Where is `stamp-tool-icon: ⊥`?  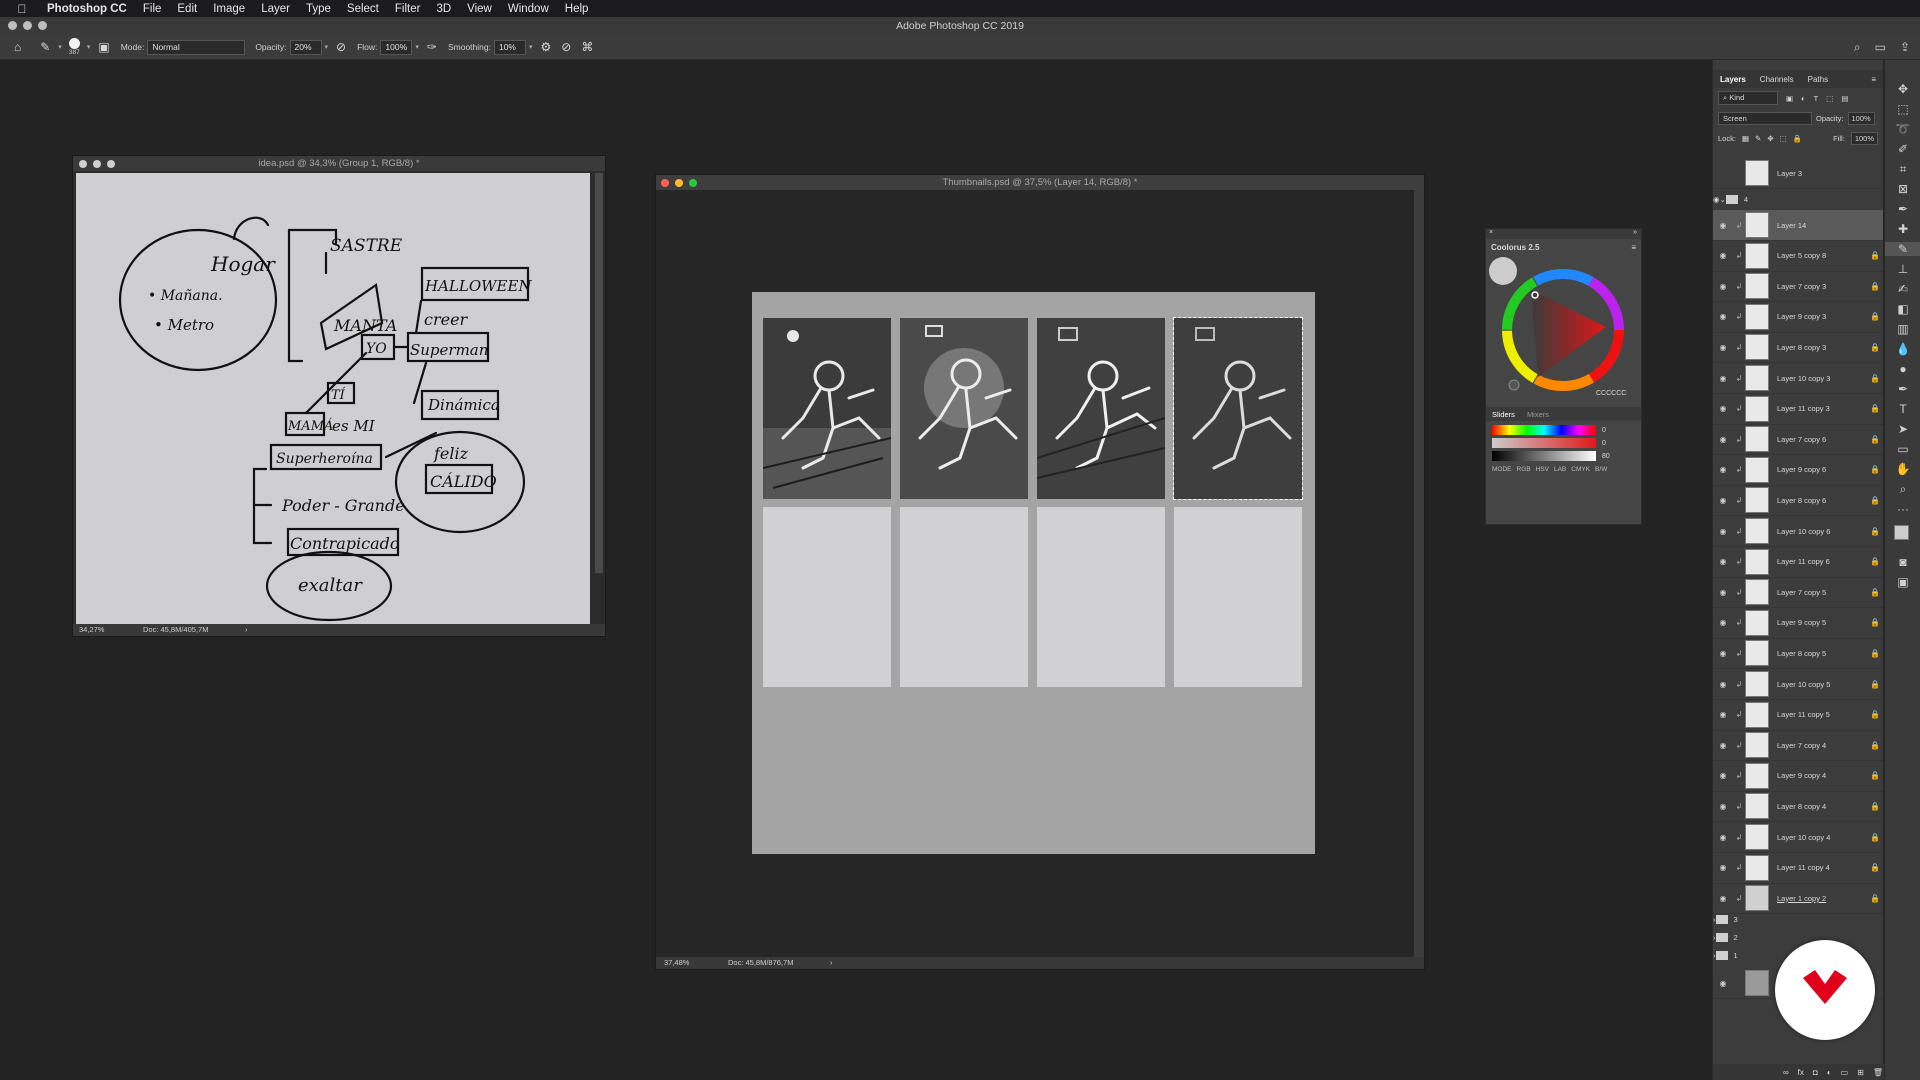
stamp-tool-icon: ⊥ is located at coordinates (1902, 269).